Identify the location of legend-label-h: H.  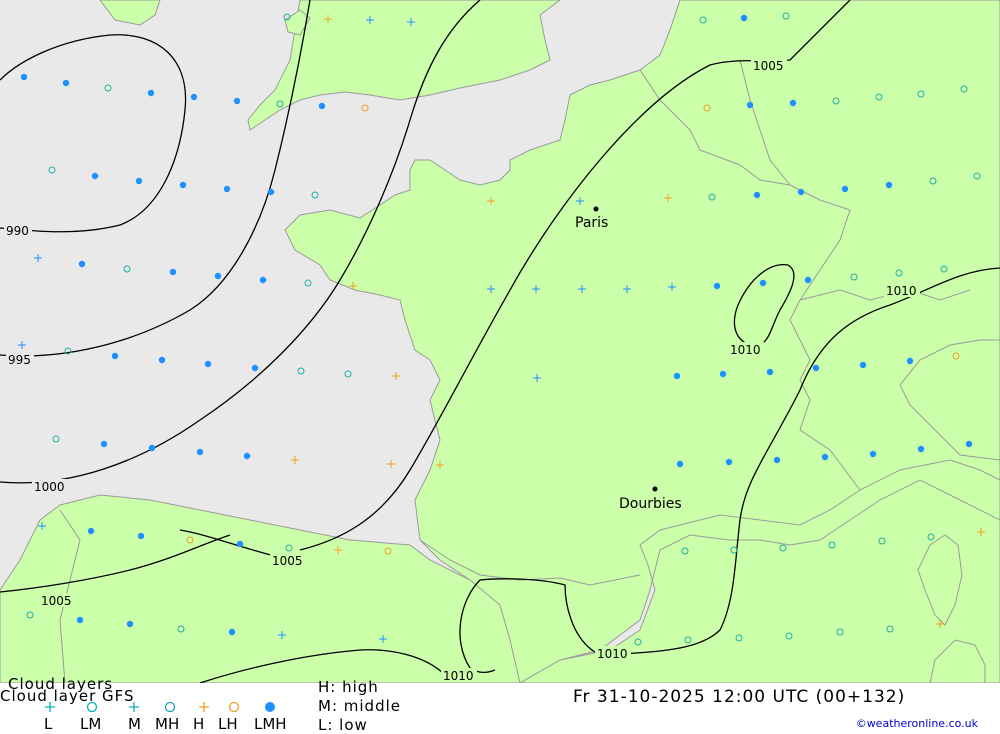
(199, 724).